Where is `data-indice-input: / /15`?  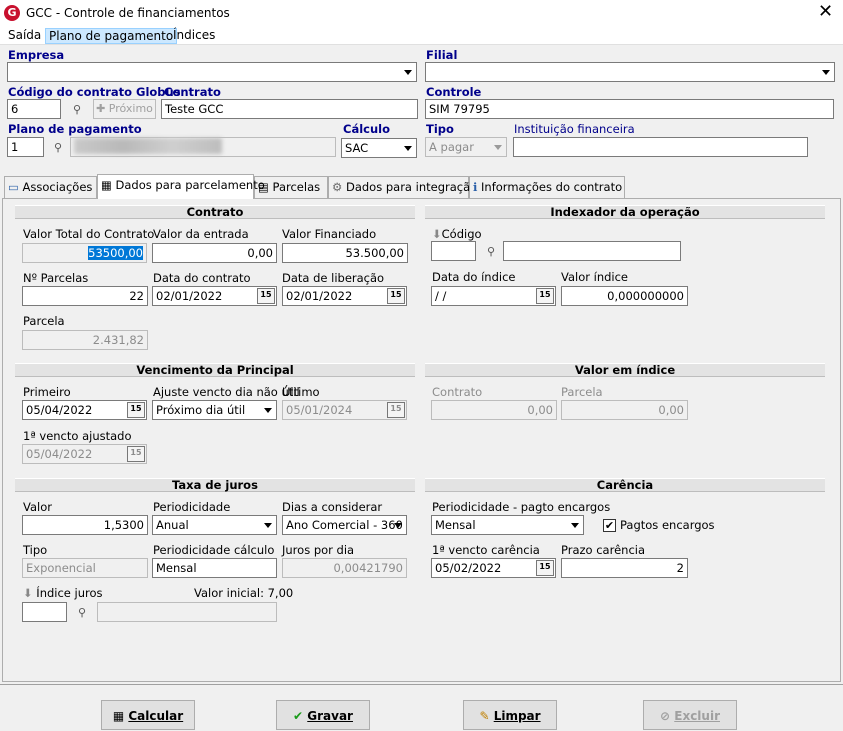
data-indice-input: / /15 is located at coordinates (493, 296).